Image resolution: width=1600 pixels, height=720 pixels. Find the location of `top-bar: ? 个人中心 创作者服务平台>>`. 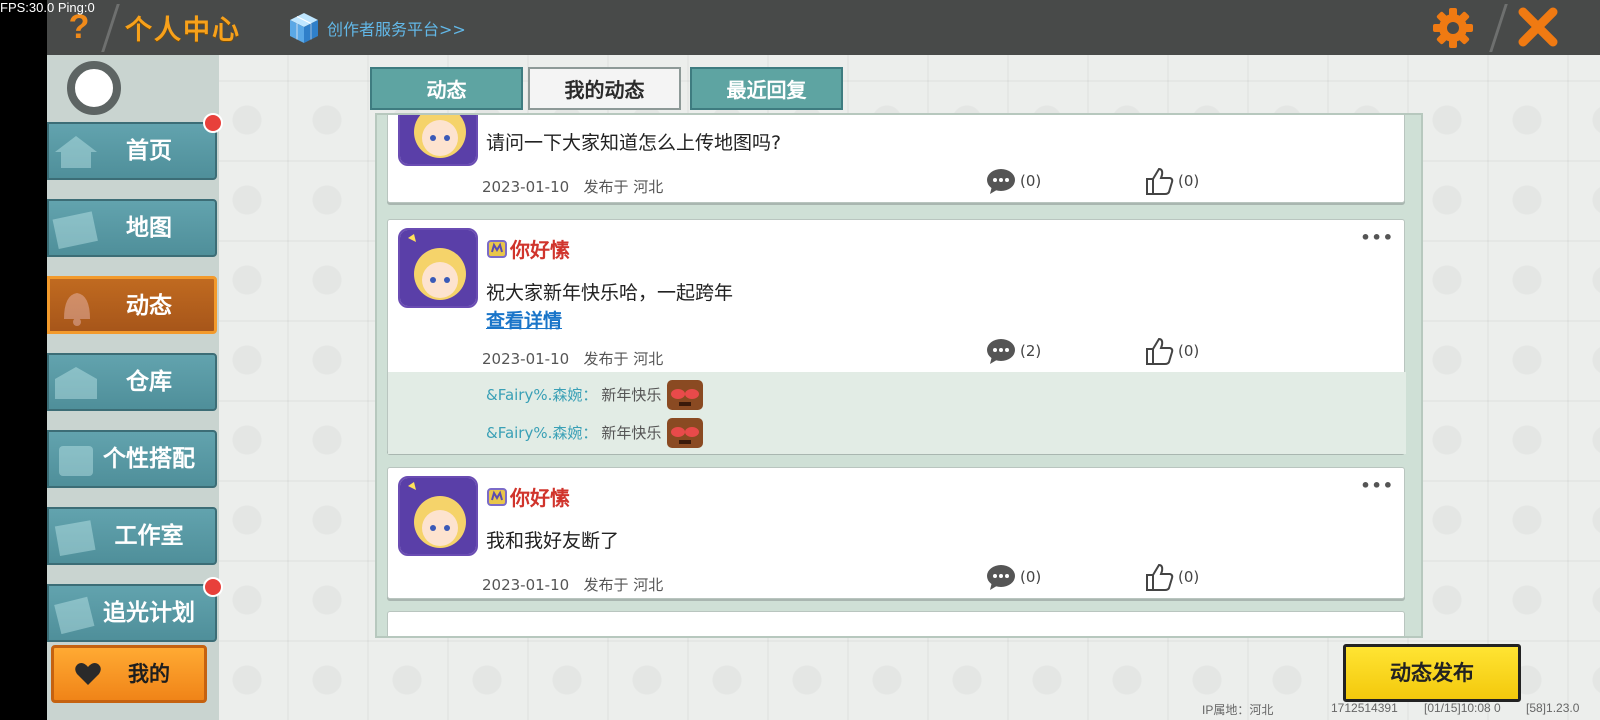

top-bar: ? 个人中心 创作者服务平台>> is located at coordinates (823, 27).